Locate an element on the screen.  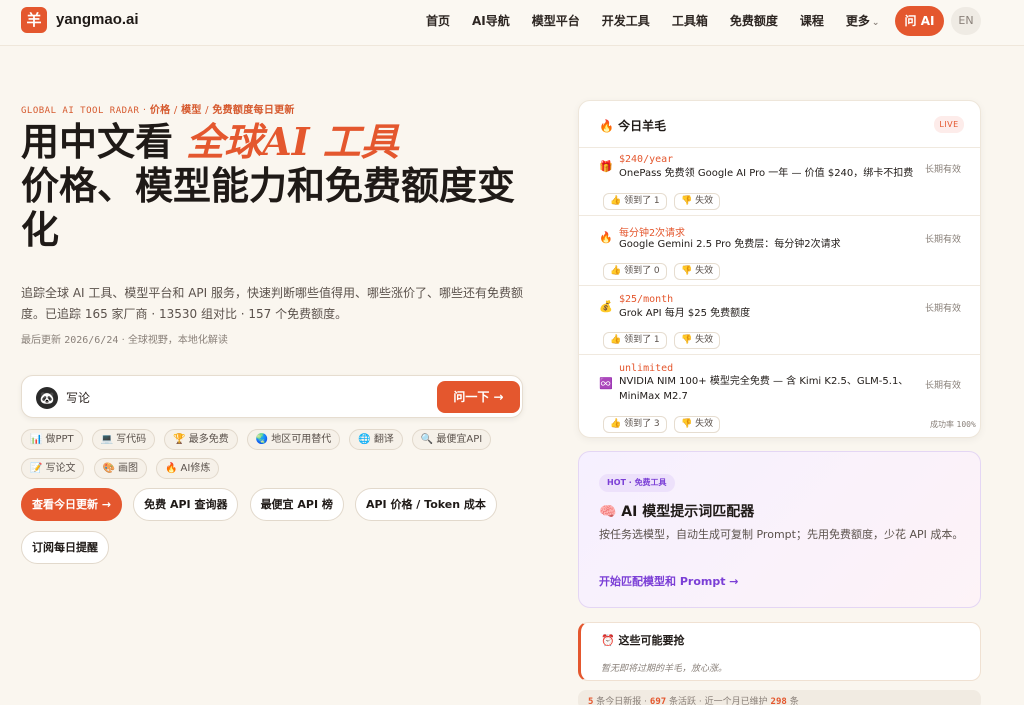
nav-link-courses: 课程 is located at coordinates (812, 22).